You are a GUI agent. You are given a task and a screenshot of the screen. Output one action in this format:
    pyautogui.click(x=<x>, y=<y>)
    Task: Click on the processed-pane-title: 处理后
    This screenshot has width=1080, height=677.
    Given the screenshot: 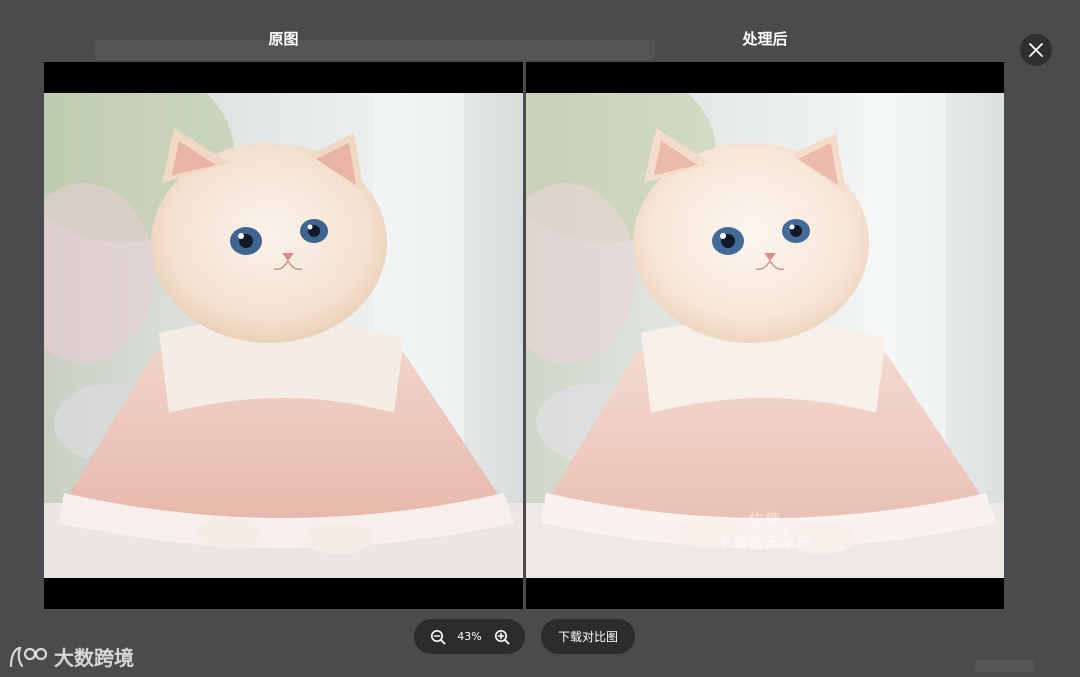 What is the action you would take?
    pyautogui.click(x=765, y=39)
    